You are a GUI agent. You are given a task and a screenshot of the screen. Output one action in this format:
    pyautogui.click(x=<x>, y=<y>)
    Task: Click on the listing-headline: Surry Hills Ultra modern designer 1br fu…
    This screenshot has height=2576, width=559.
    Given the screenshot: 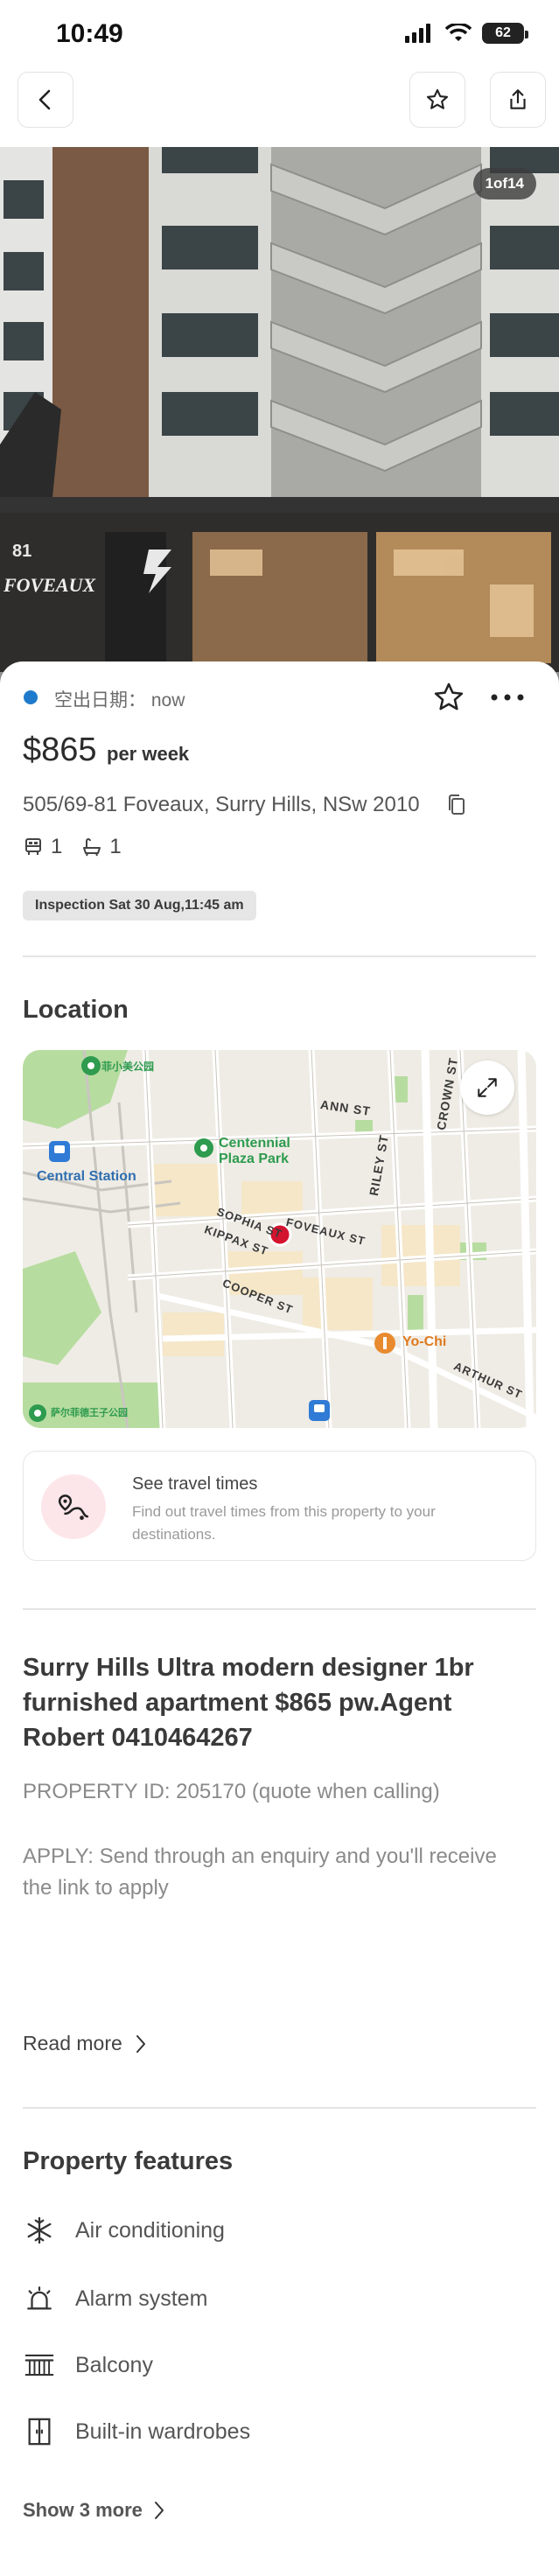 What is the action you would take?
    pyautogui.click(x=248, y=1703)
    